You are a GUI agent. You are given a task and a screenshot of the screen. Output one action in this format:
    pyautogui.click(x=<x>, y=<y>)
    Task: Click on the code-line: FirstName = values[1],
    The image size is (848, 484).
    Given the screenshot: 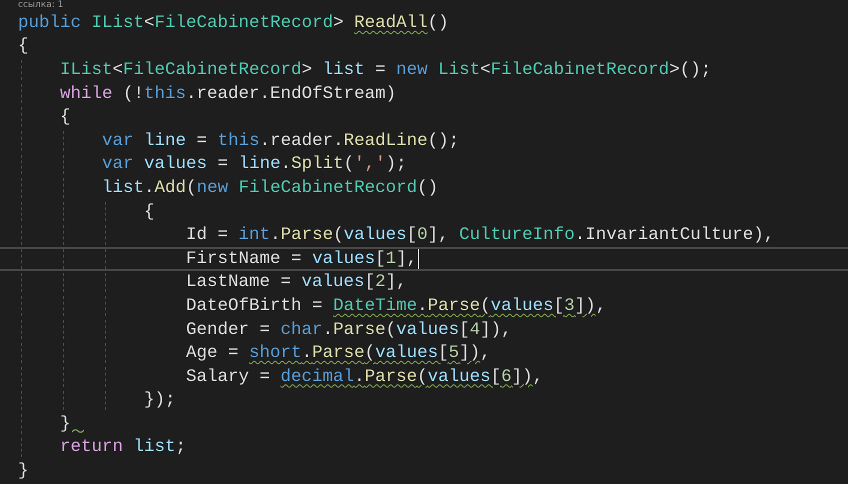 What is the action you would take?
    pyautogui.click(x=301, y=258)
    